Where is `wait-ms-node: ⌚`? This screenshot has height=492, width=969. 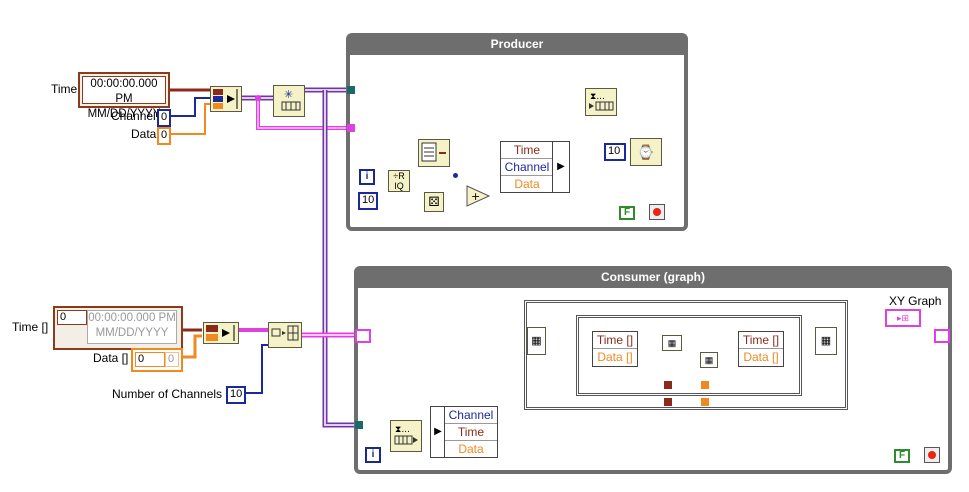
wait-ms-node: ⌚ is located at coordinates (646, 152).